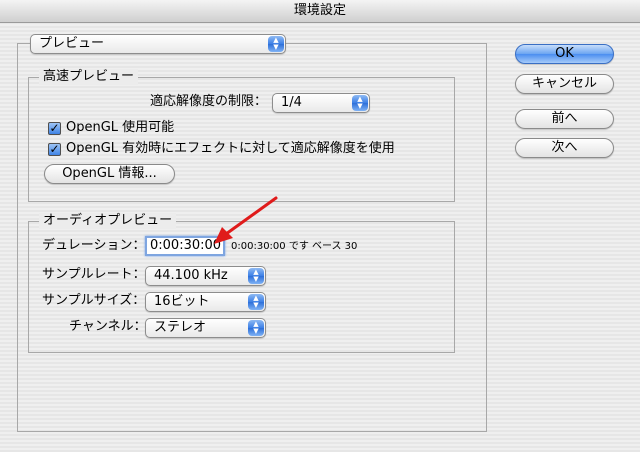 This screenshot has width=640, height=452. I want to click on section-popup: プレビュー ▲ ▼, so click(158, 44).